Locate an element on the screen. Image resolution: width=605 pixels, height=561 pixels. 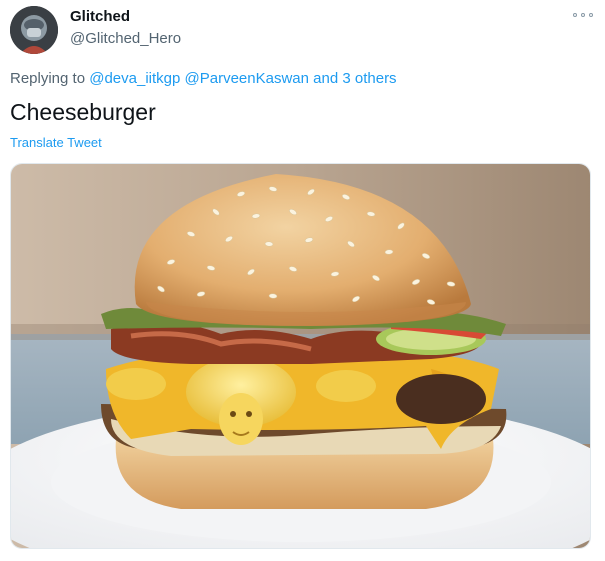
mention-link: @ParveenKaswan is located at coordinates (247, 78).